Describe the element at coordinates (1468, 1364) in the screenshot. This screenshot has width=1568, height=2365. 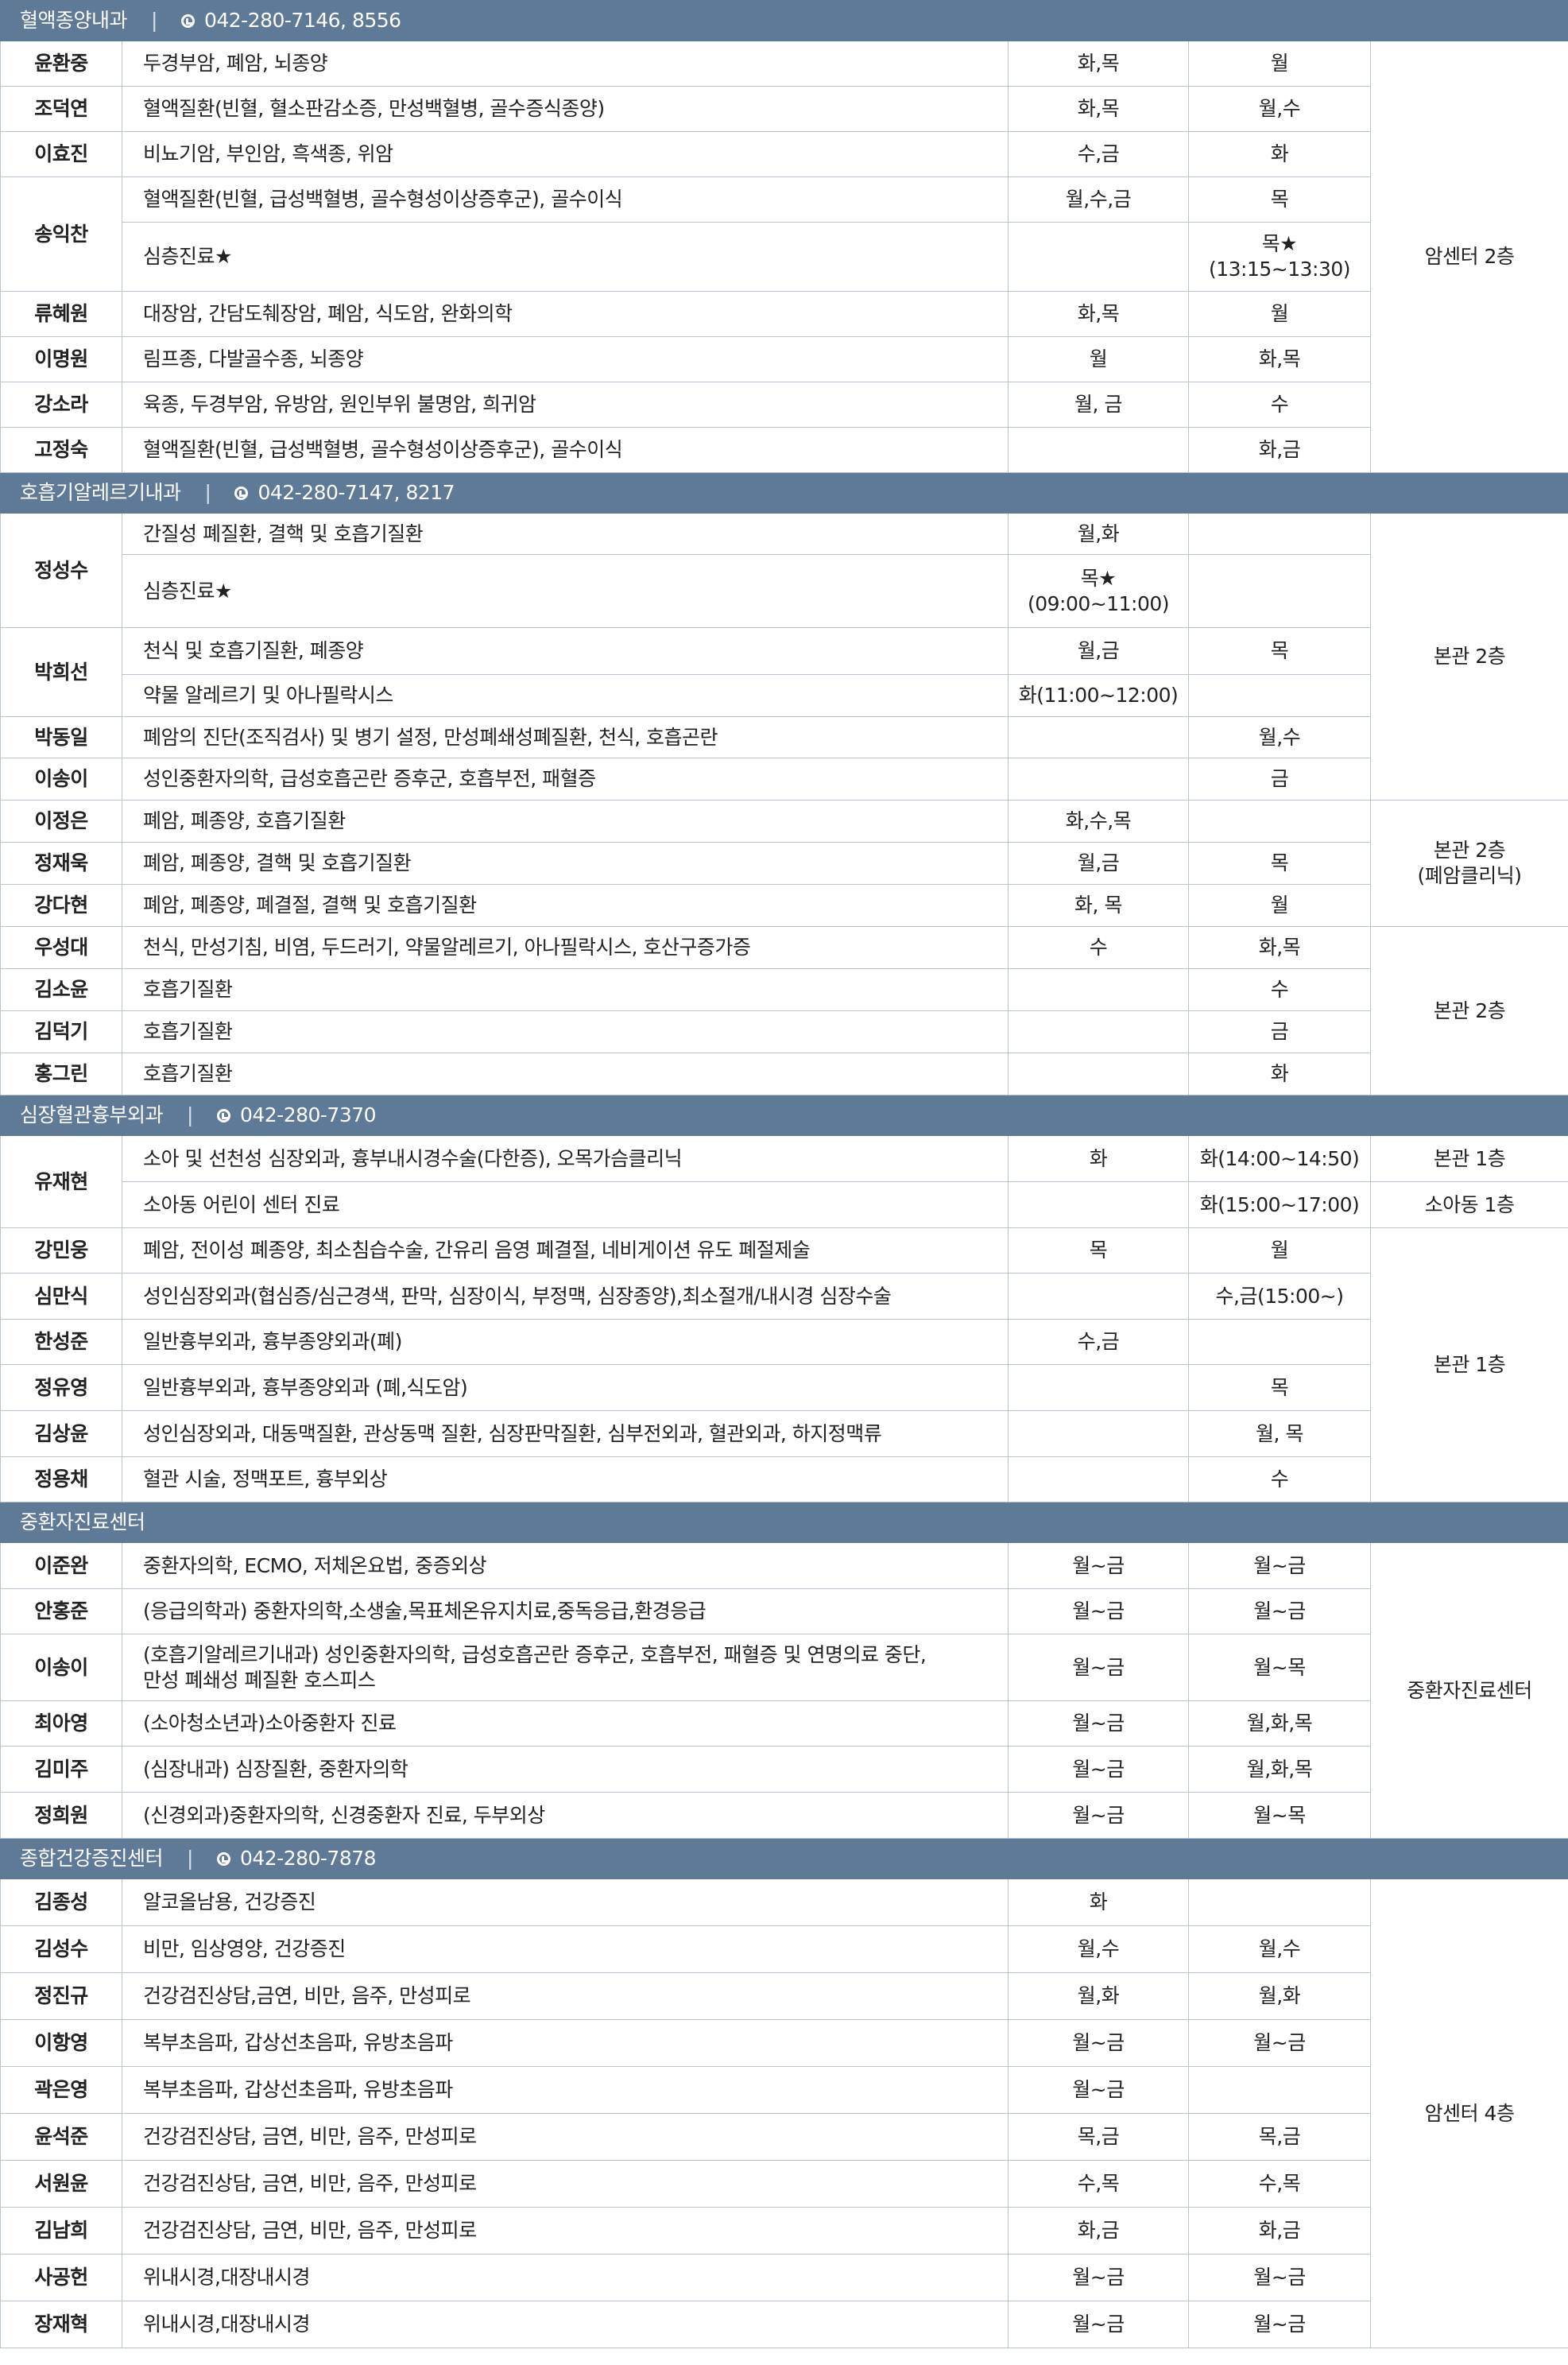
I see `location: 본관 1층` at that location.